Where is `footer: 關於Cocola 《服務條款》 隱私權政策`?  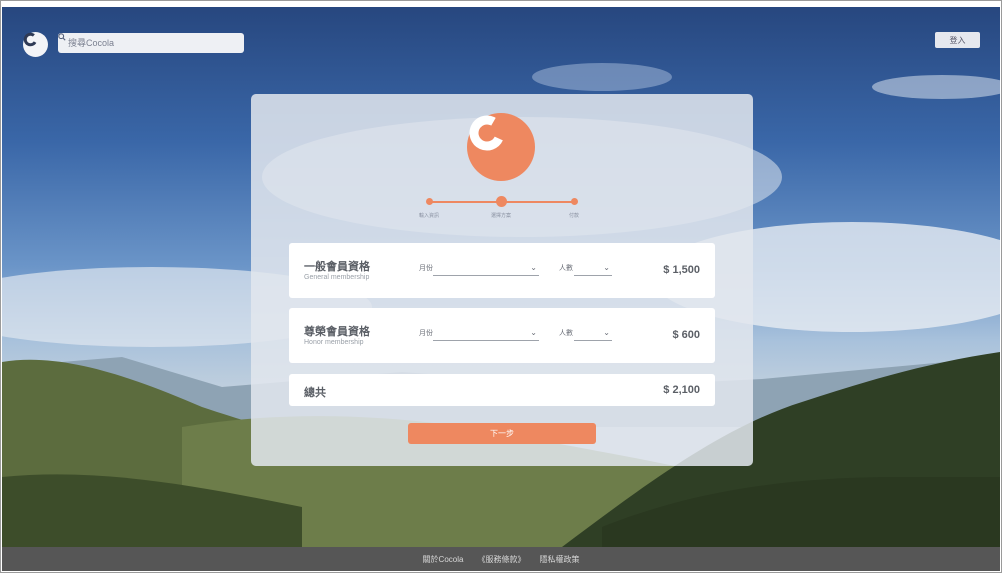 footer: 關於Cocola 《服務條款》 隱私權政策 is located at coordinates (501, 559).